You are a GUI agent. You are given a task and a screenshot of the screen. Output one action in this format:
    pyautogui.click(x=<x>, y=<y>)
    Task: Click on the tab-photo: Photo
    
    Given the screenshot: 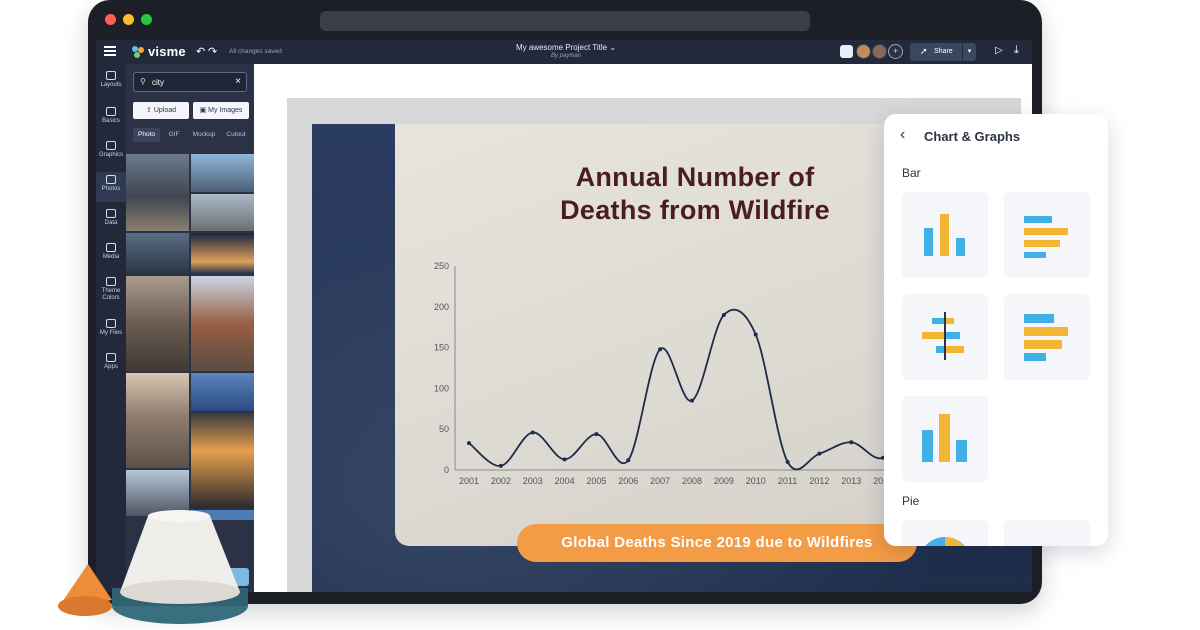 What is the action you would take?
    pyautogui.click(x=146, y=135)
    